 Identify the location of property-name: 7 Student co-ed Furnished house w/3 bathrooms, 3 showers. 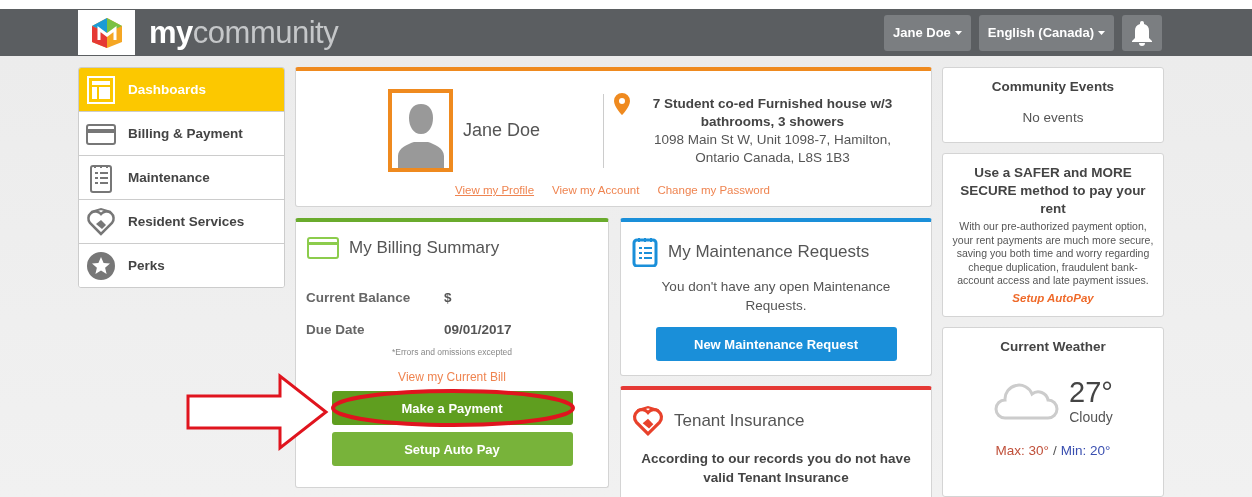
(772, 112).